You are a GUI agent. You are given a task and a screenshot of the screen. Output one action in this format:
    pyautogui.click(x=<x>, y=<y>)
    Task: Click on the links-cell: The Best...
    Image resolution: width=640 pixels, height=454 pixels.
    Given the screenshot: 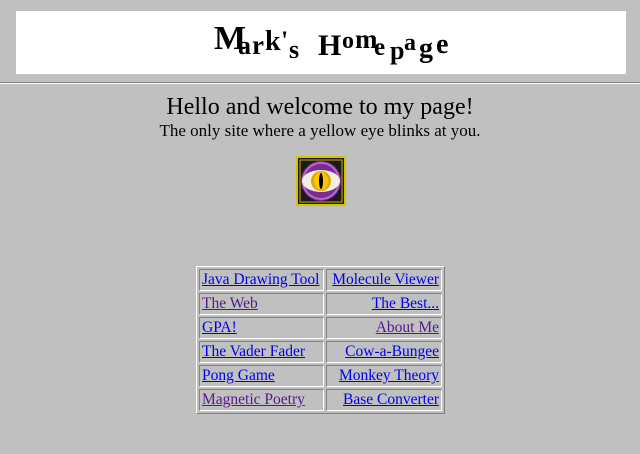 What is the action you would take?
    pyautogui.click(x=384, y=304)
    